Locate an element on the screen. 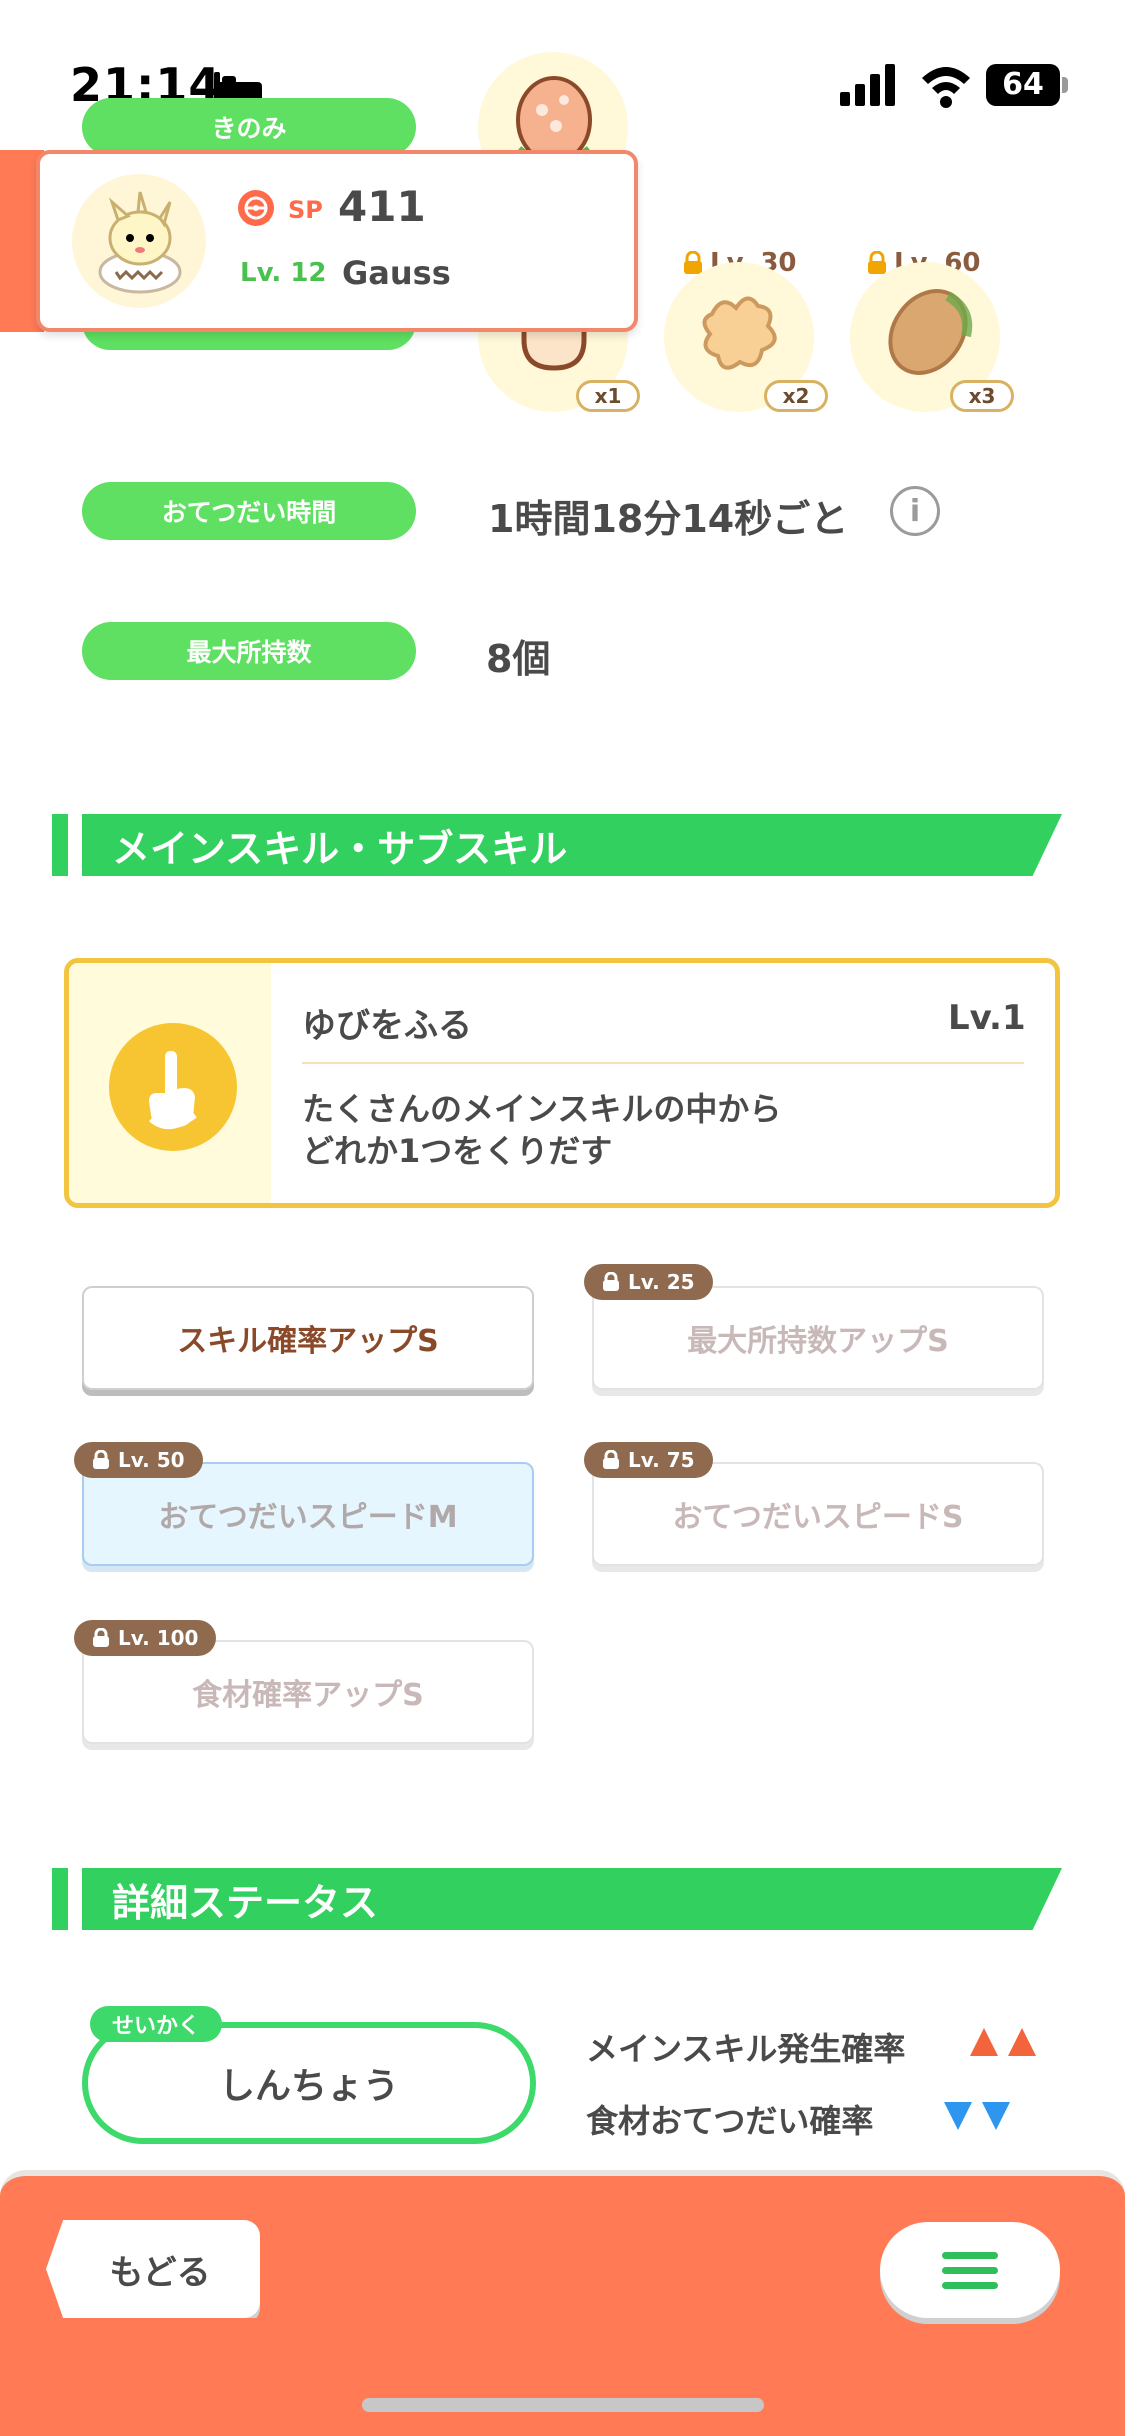 This screenshot has width=1125, height=2436. battery-level: 64 is located at coordinates (1023, 84).